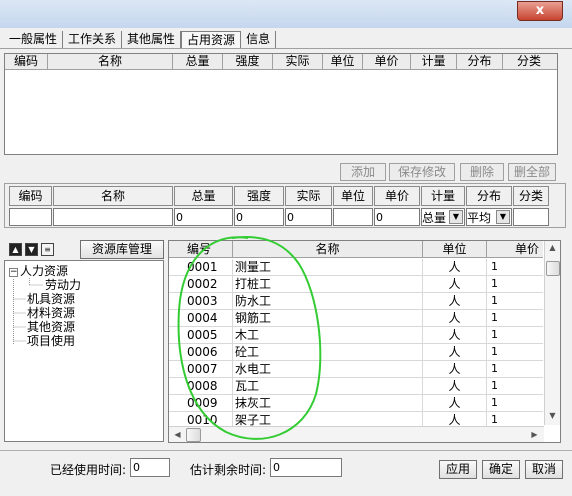  What do you see at coordinates (34, 40) in the screenshot?
I see `tab-general: 一般属性` at bounding box center [34, 40].